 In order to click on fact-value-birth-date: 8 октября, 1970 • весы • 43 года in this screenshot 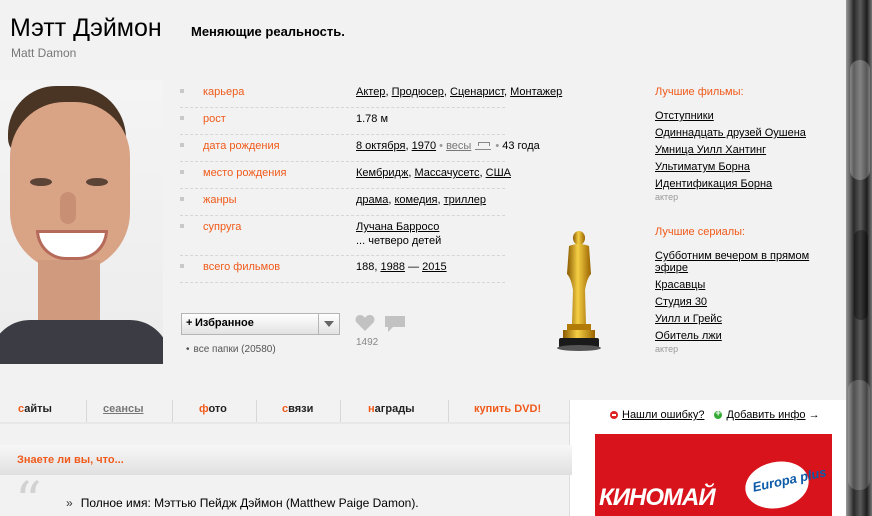, I will do `click(448, 146)`.